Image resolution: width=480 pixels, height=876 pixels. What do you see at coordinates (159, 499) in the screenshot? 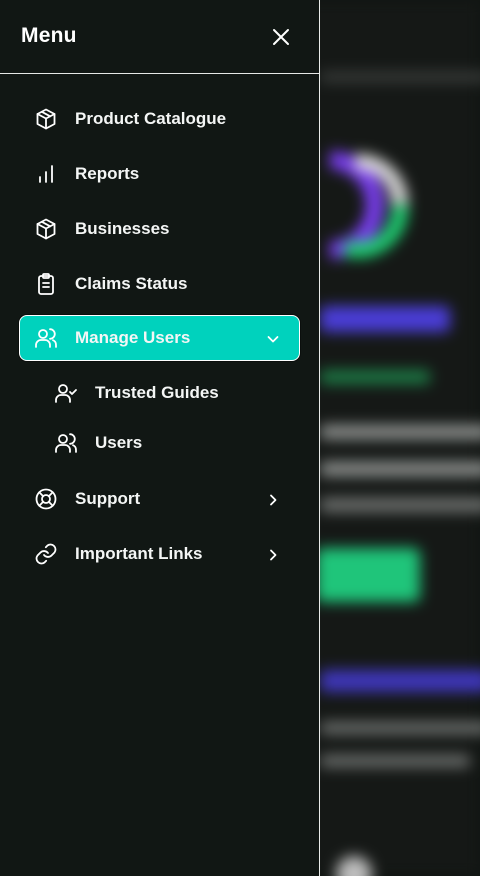
I see `menu-item-support: Support` at bounding box center [159, 499].